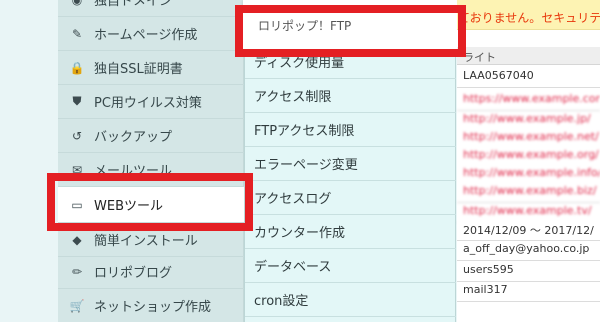 The width and height of the screenshot is (600, 322). I want to click on pencil-icon: ✏, so click(77, 271).